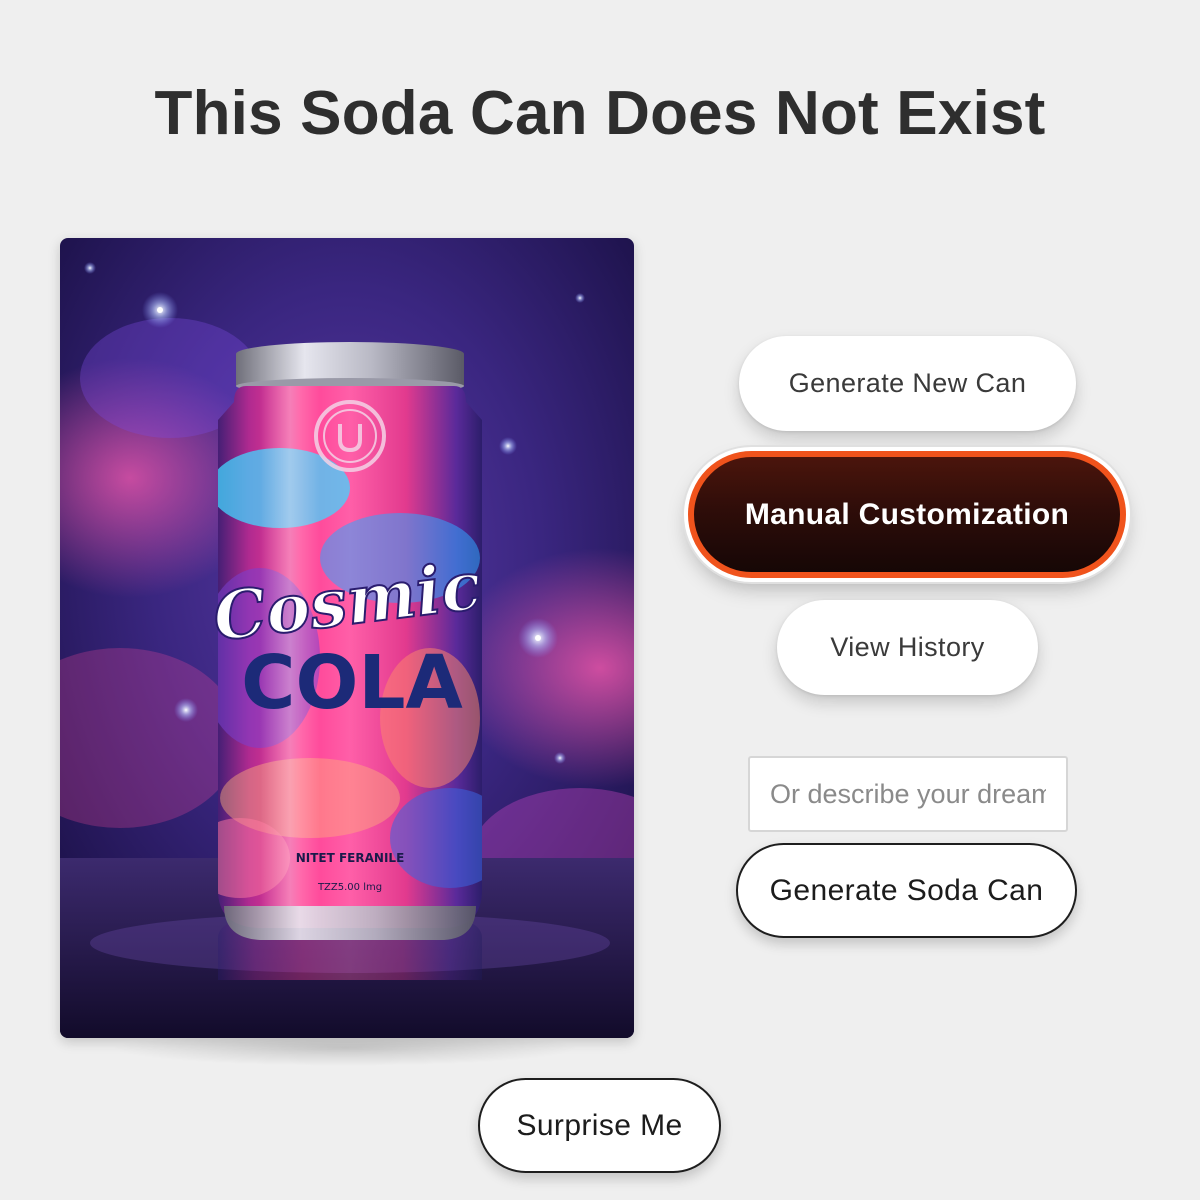 The height and width of the screenshot is (1200, 1200). Describe the element at coordinates (352, 683) in the screenshot. I see `can-brand-line2: COLA` at that location.